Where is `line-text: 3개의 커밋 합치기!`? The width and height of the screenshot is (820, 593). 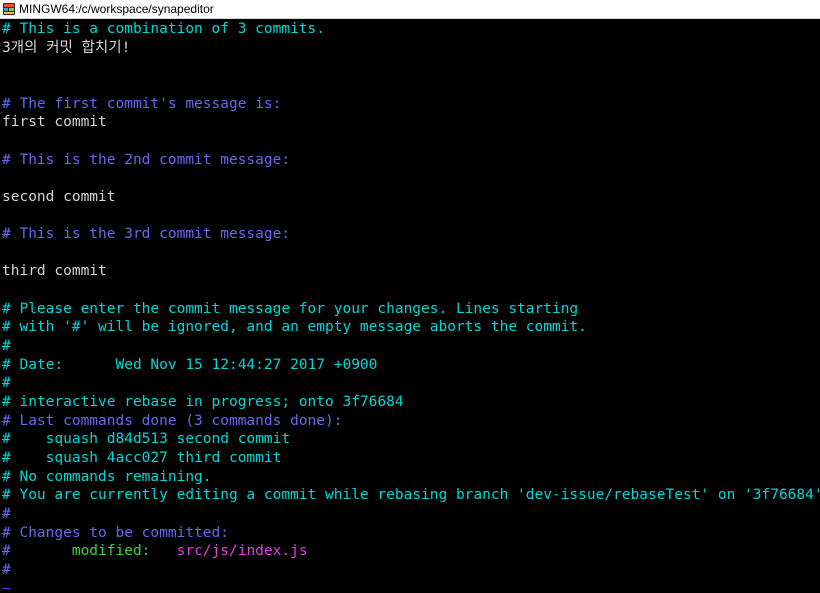 line-text: 3개의 커밋 합치기! is located at coordinates (66, 47).